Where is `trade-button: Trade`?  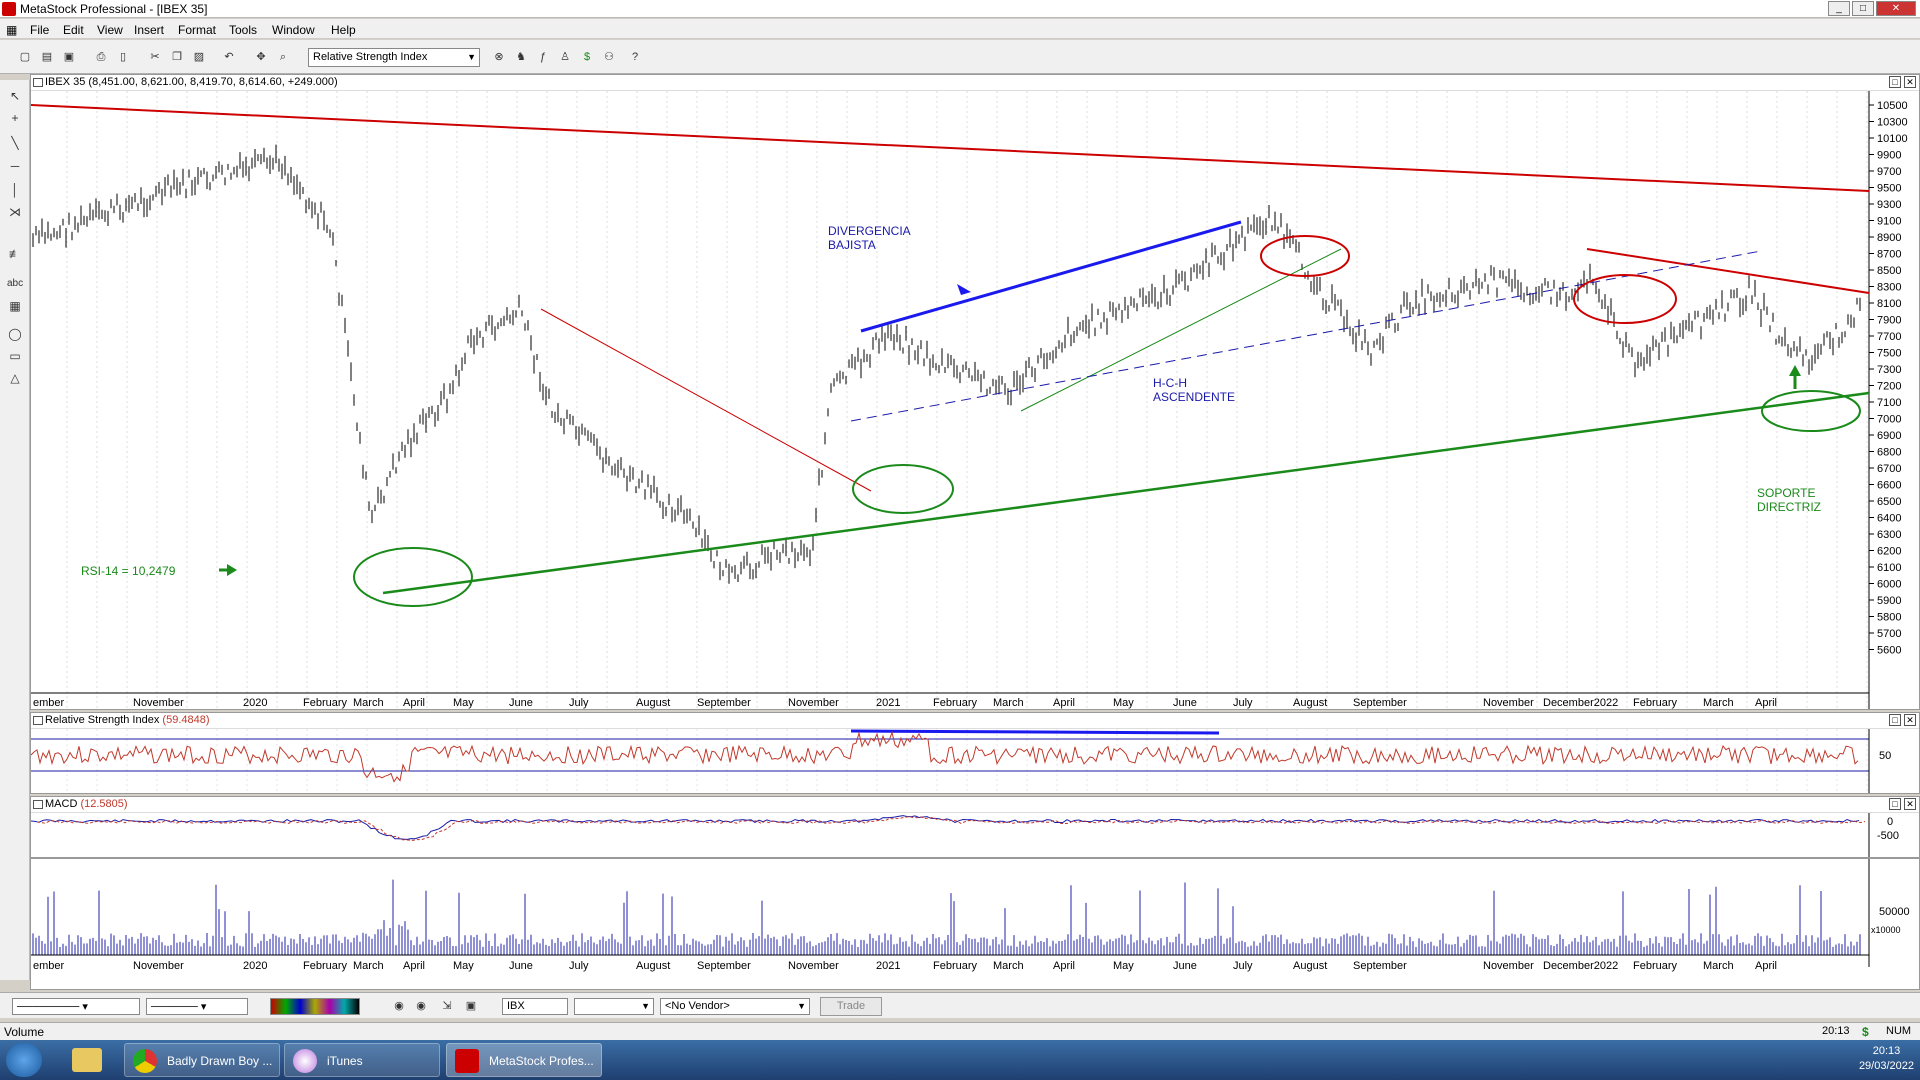
trade-button: Trade is located at coordinates (851, 1006).